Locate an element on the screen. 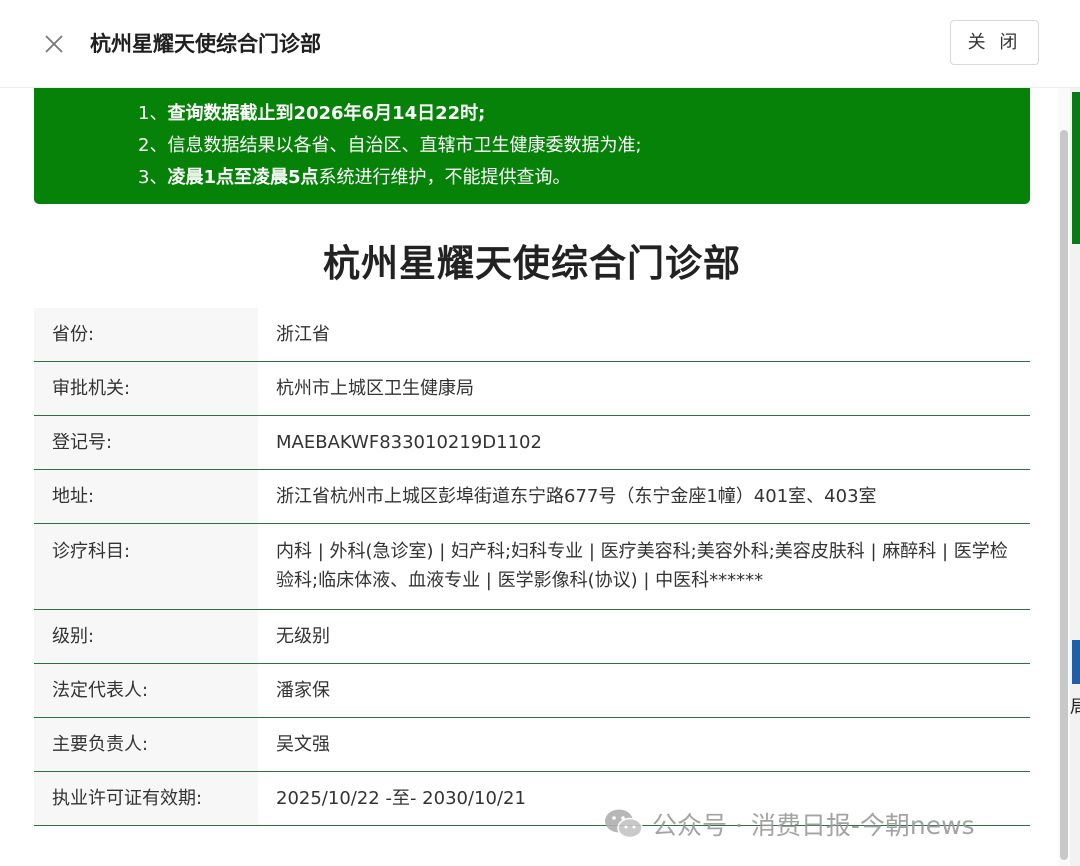 The width and height of the screenshot is (1080, 866). notice-number: 3、 is located at coordinates (153, 177).